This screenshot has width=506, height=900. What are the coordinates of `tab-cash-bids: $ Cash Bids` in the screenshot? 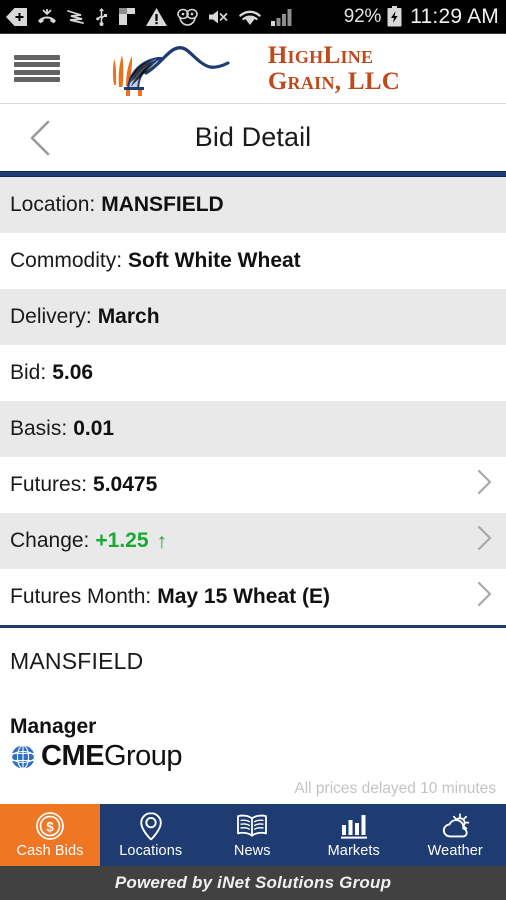 It's located at (50, 835).